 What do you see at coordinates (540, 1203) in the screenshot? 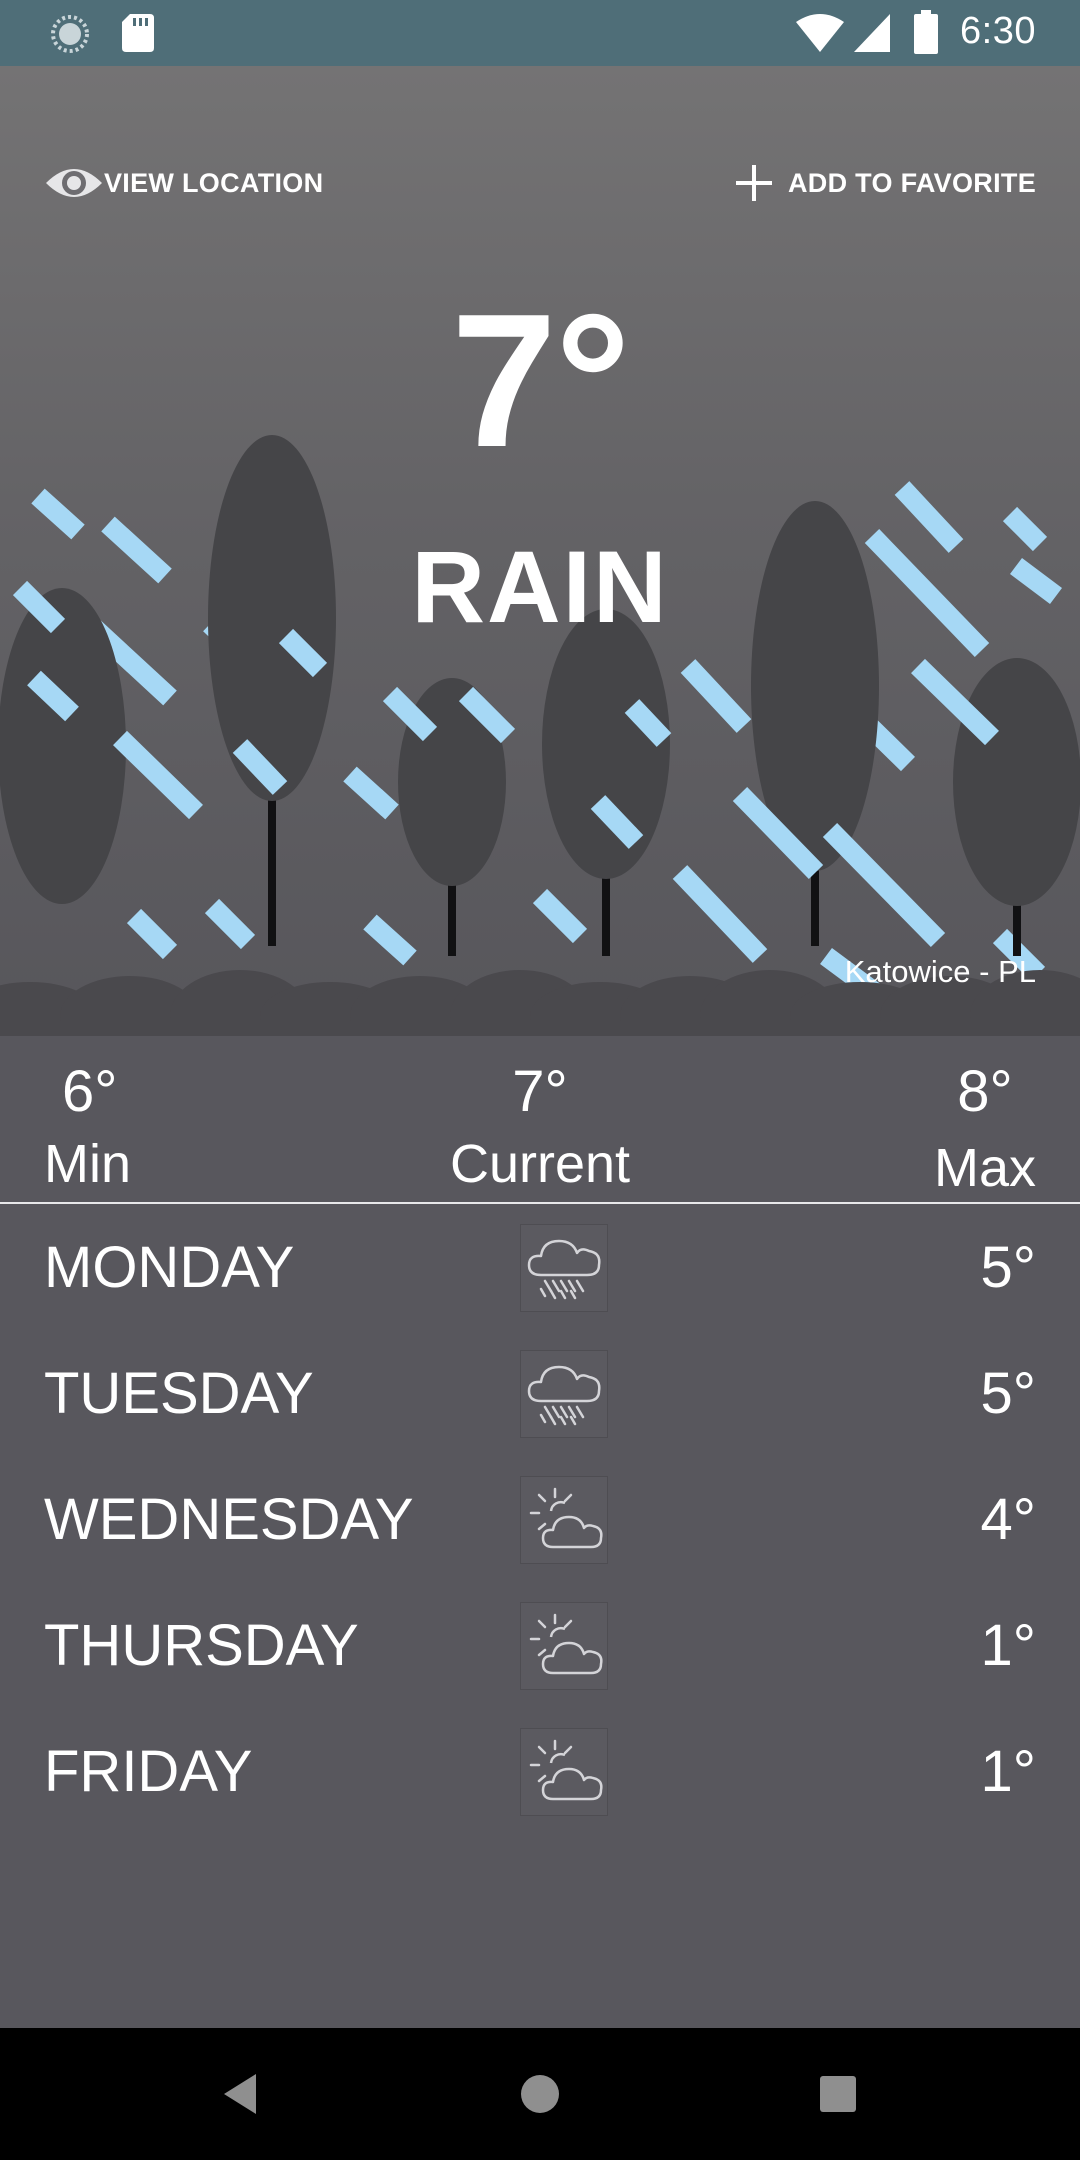
I see `divider` at bounding box center [540, 1203].